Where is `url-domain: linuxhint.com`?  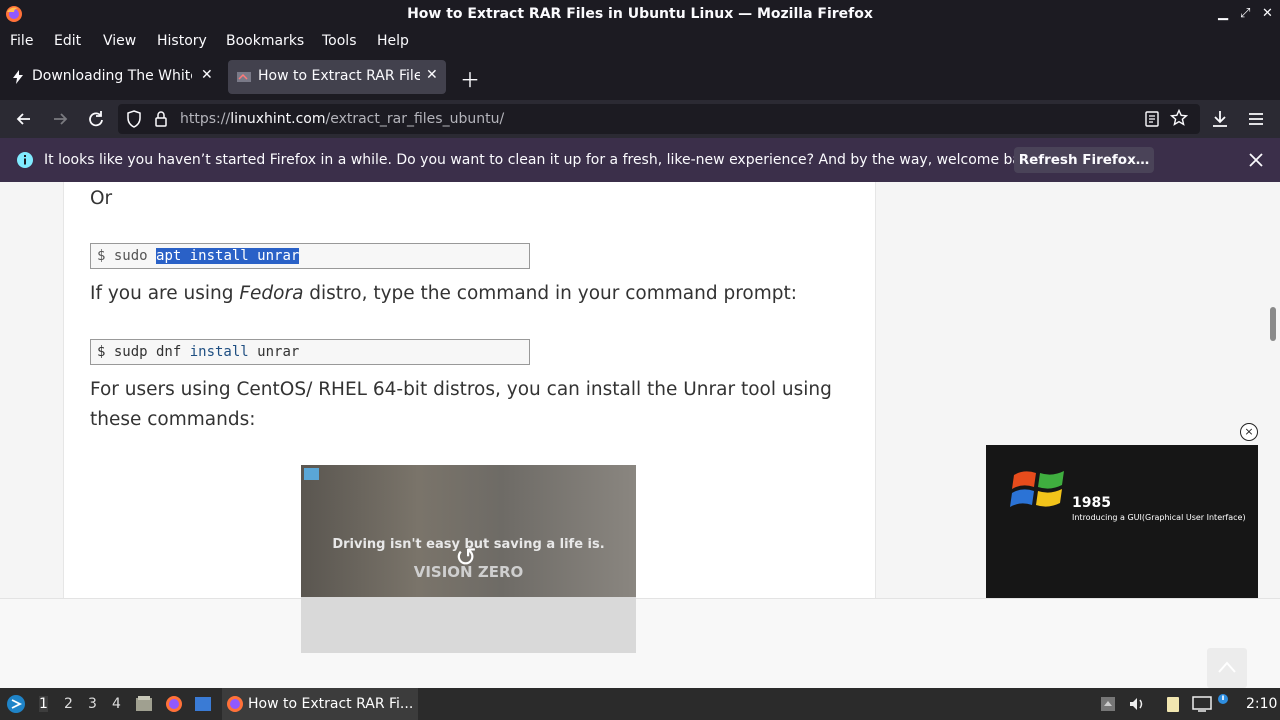 url-domain: linuxhint.com is located at coordinates (278, 119).